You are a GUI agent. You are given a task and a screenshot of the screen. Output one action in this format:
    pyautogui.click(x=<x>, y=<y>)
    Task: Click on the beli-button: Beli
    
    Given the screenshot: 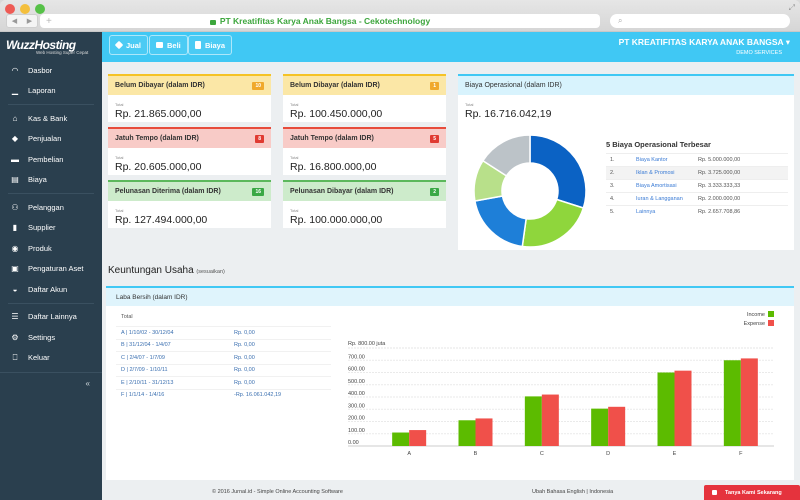 What is the action you would take?
    pyautogui.click(x=168, y=45)
    